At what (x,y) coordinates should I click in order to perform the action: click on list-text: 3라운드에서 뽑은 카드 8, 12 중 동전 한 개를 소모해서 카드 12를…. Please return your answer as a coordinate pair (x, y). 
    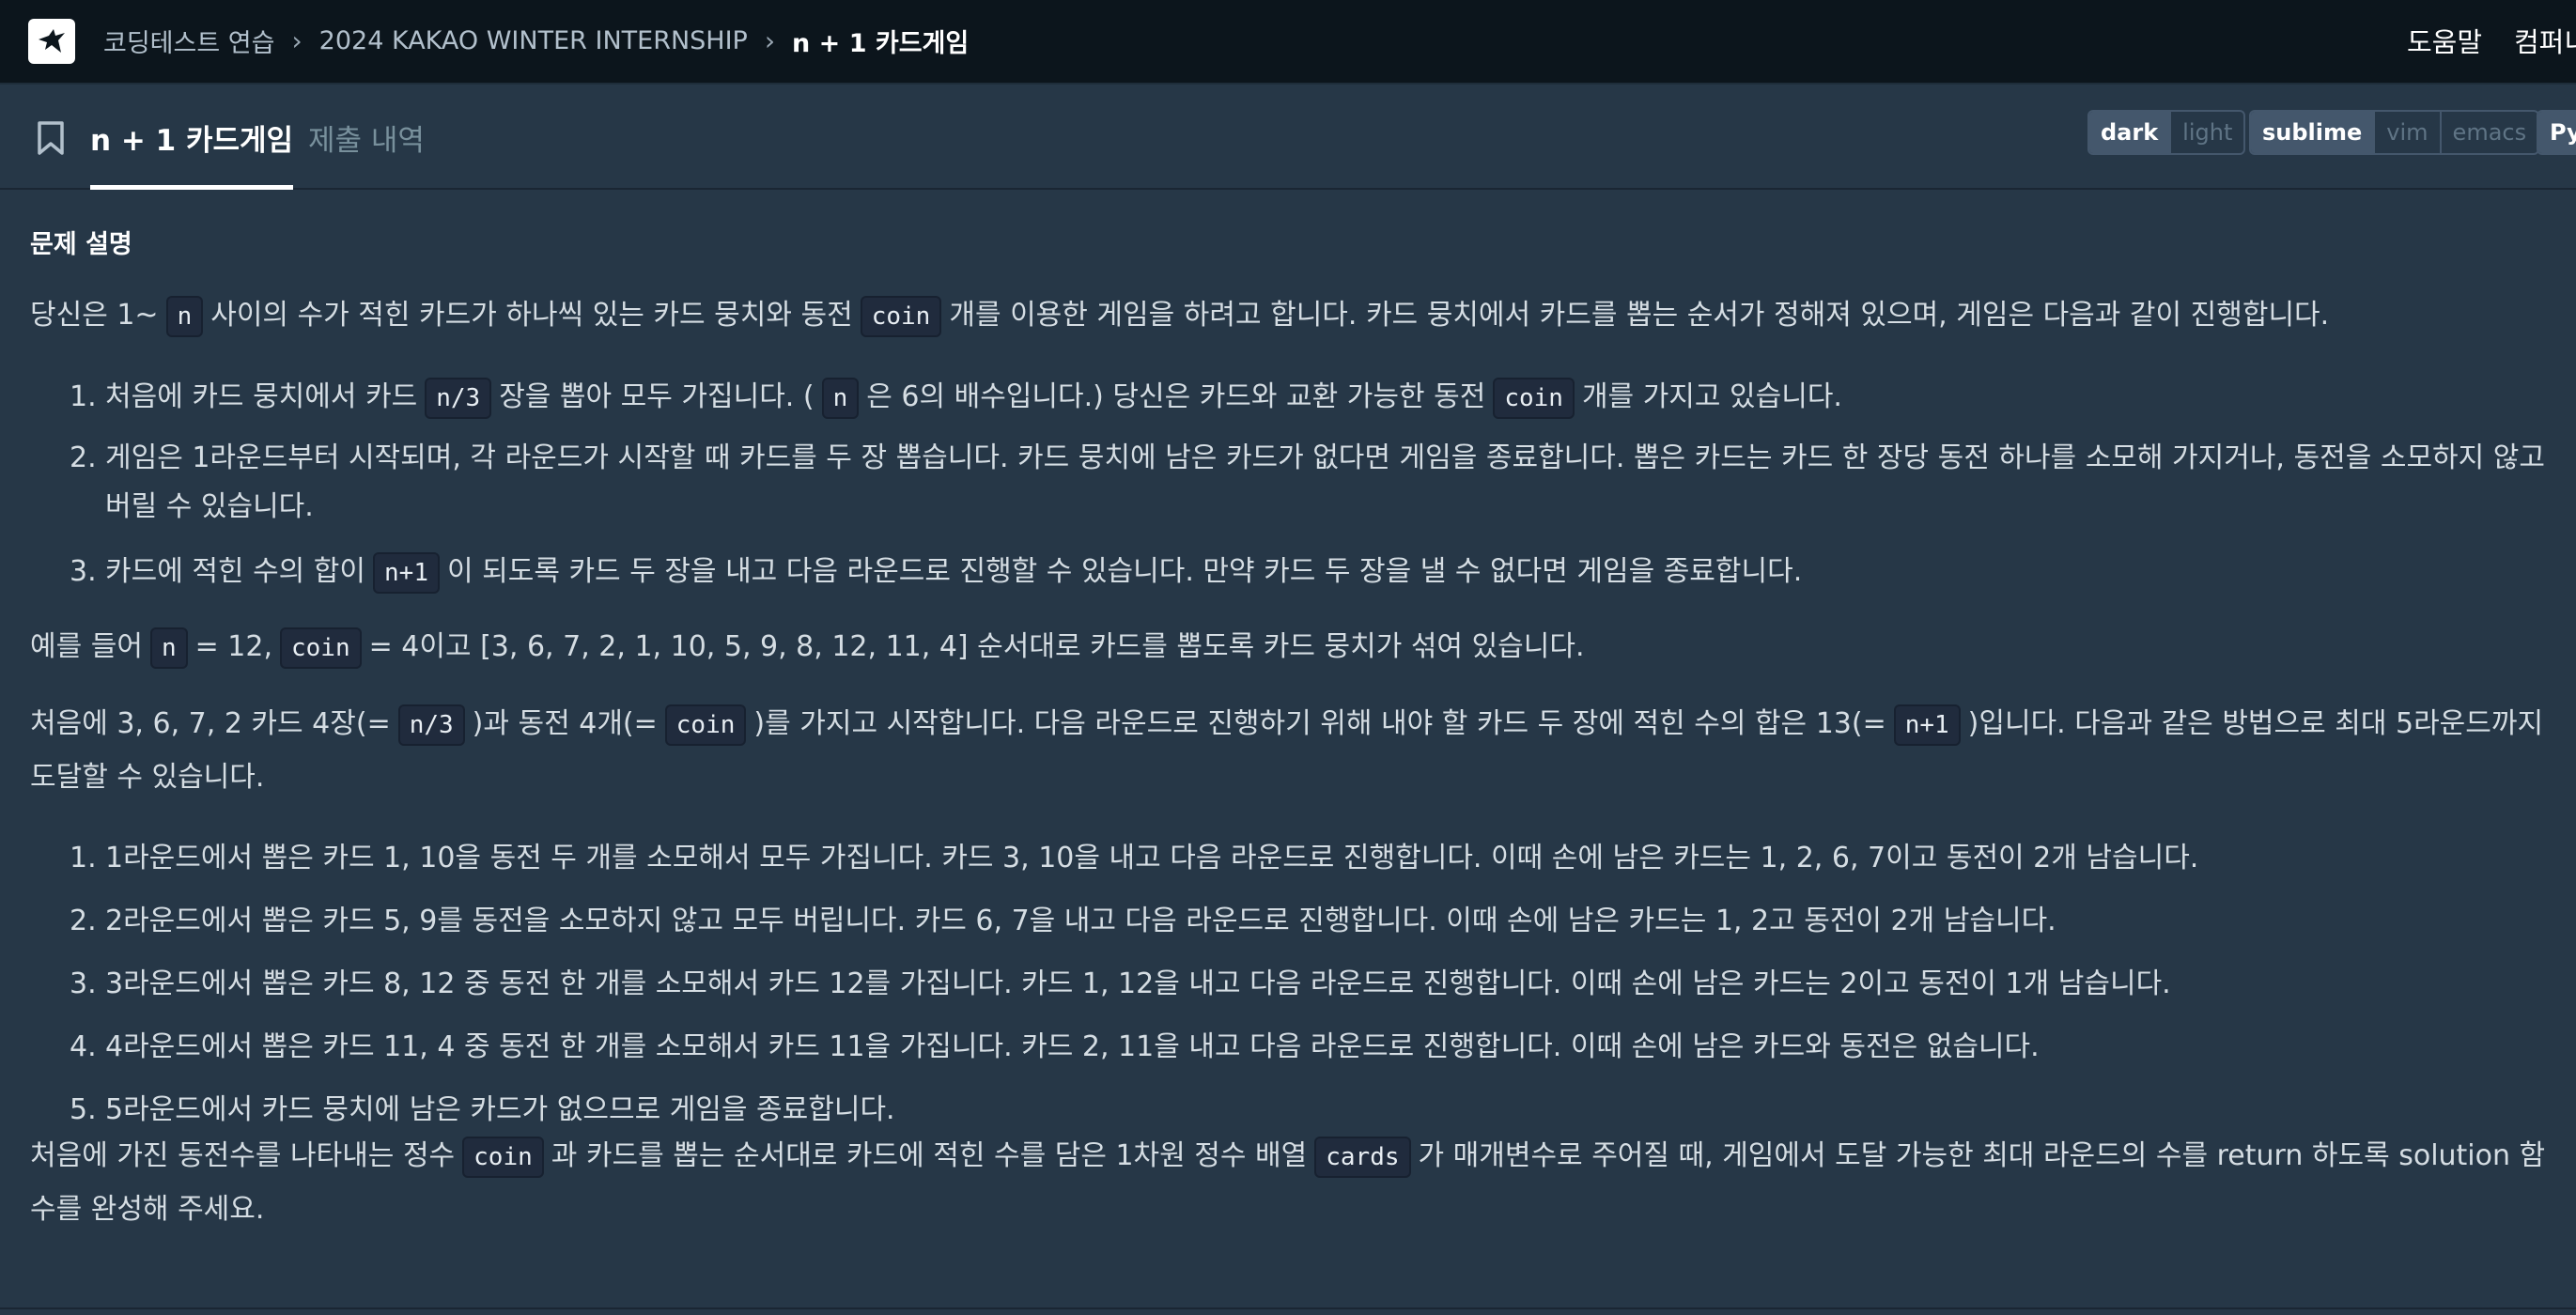
    Looking at the image, I should click on (1138, 983).